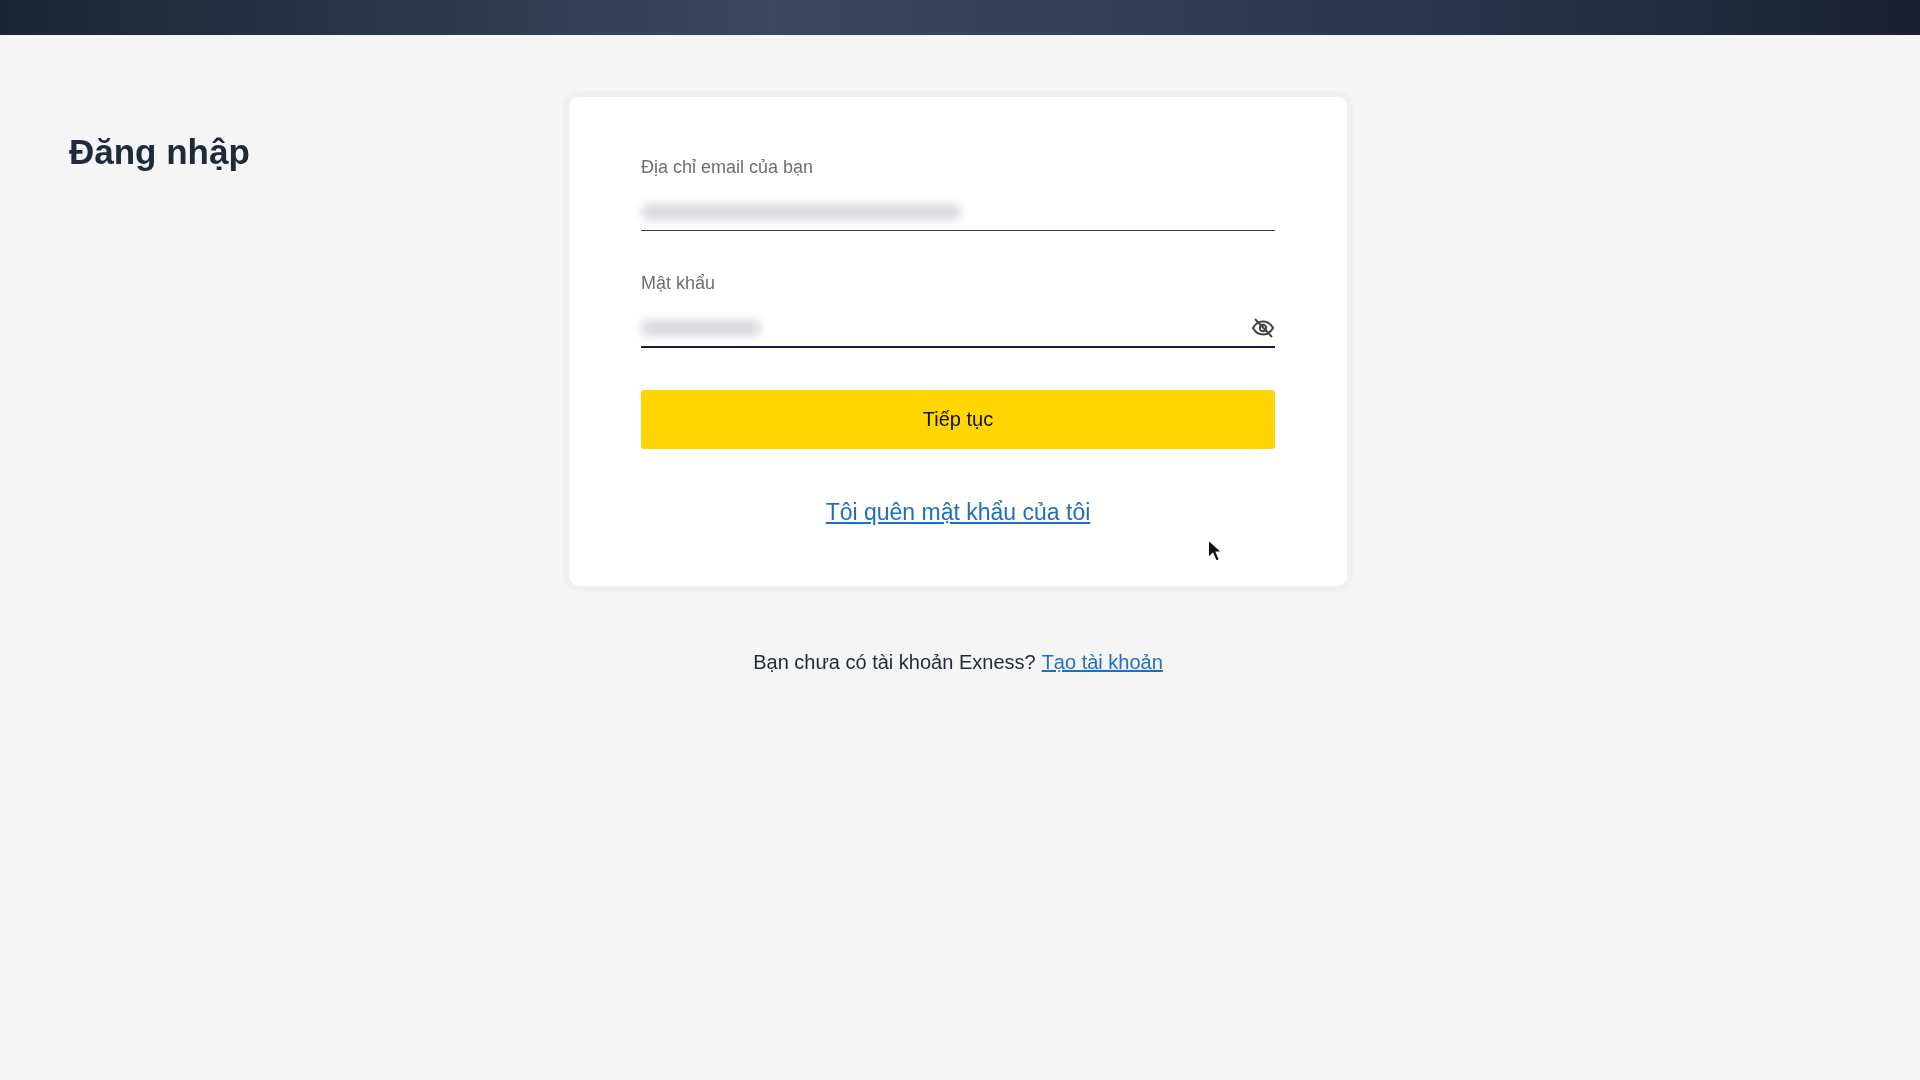 The height and width of the screenshot is (1080, 1920). Describe the element at coordinates (958, 512) in the screenshot. I see `forgot-password-link: Tôi quên mật khẩu của tôi` at that location.